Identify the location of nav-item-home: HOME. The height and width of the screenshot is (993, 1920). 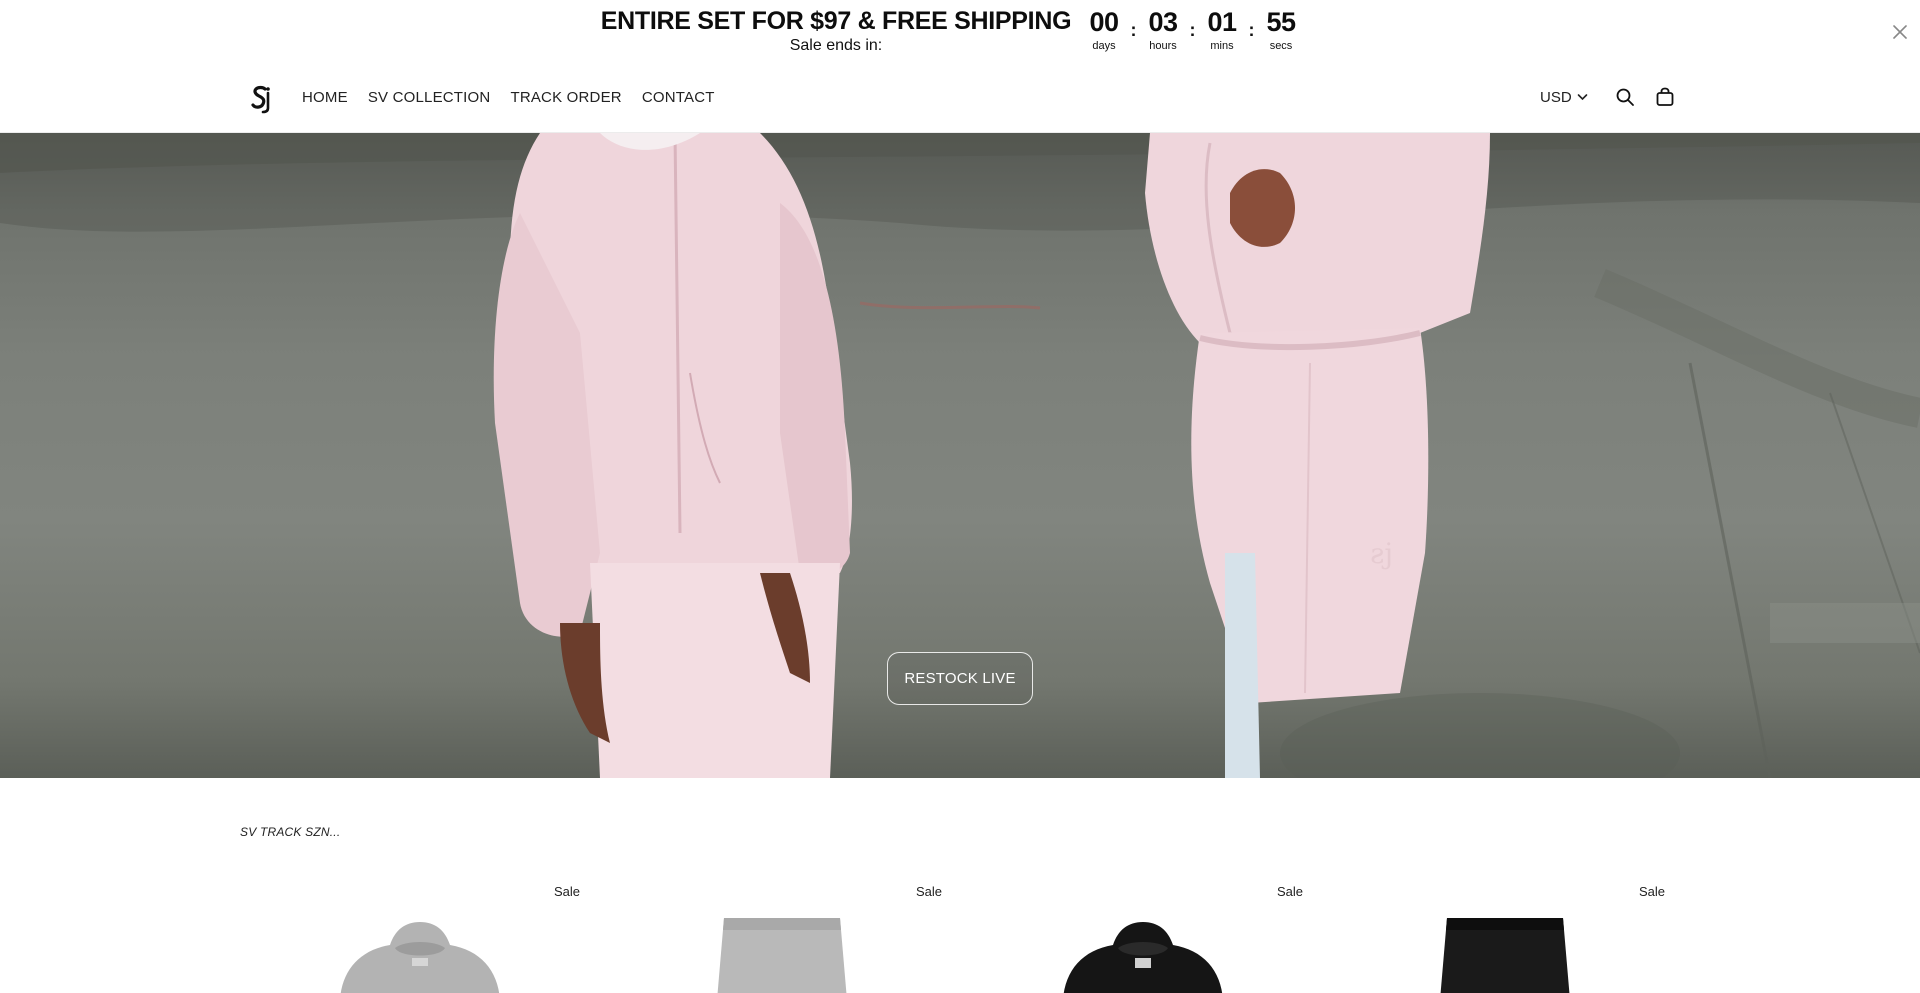
(325, 98).